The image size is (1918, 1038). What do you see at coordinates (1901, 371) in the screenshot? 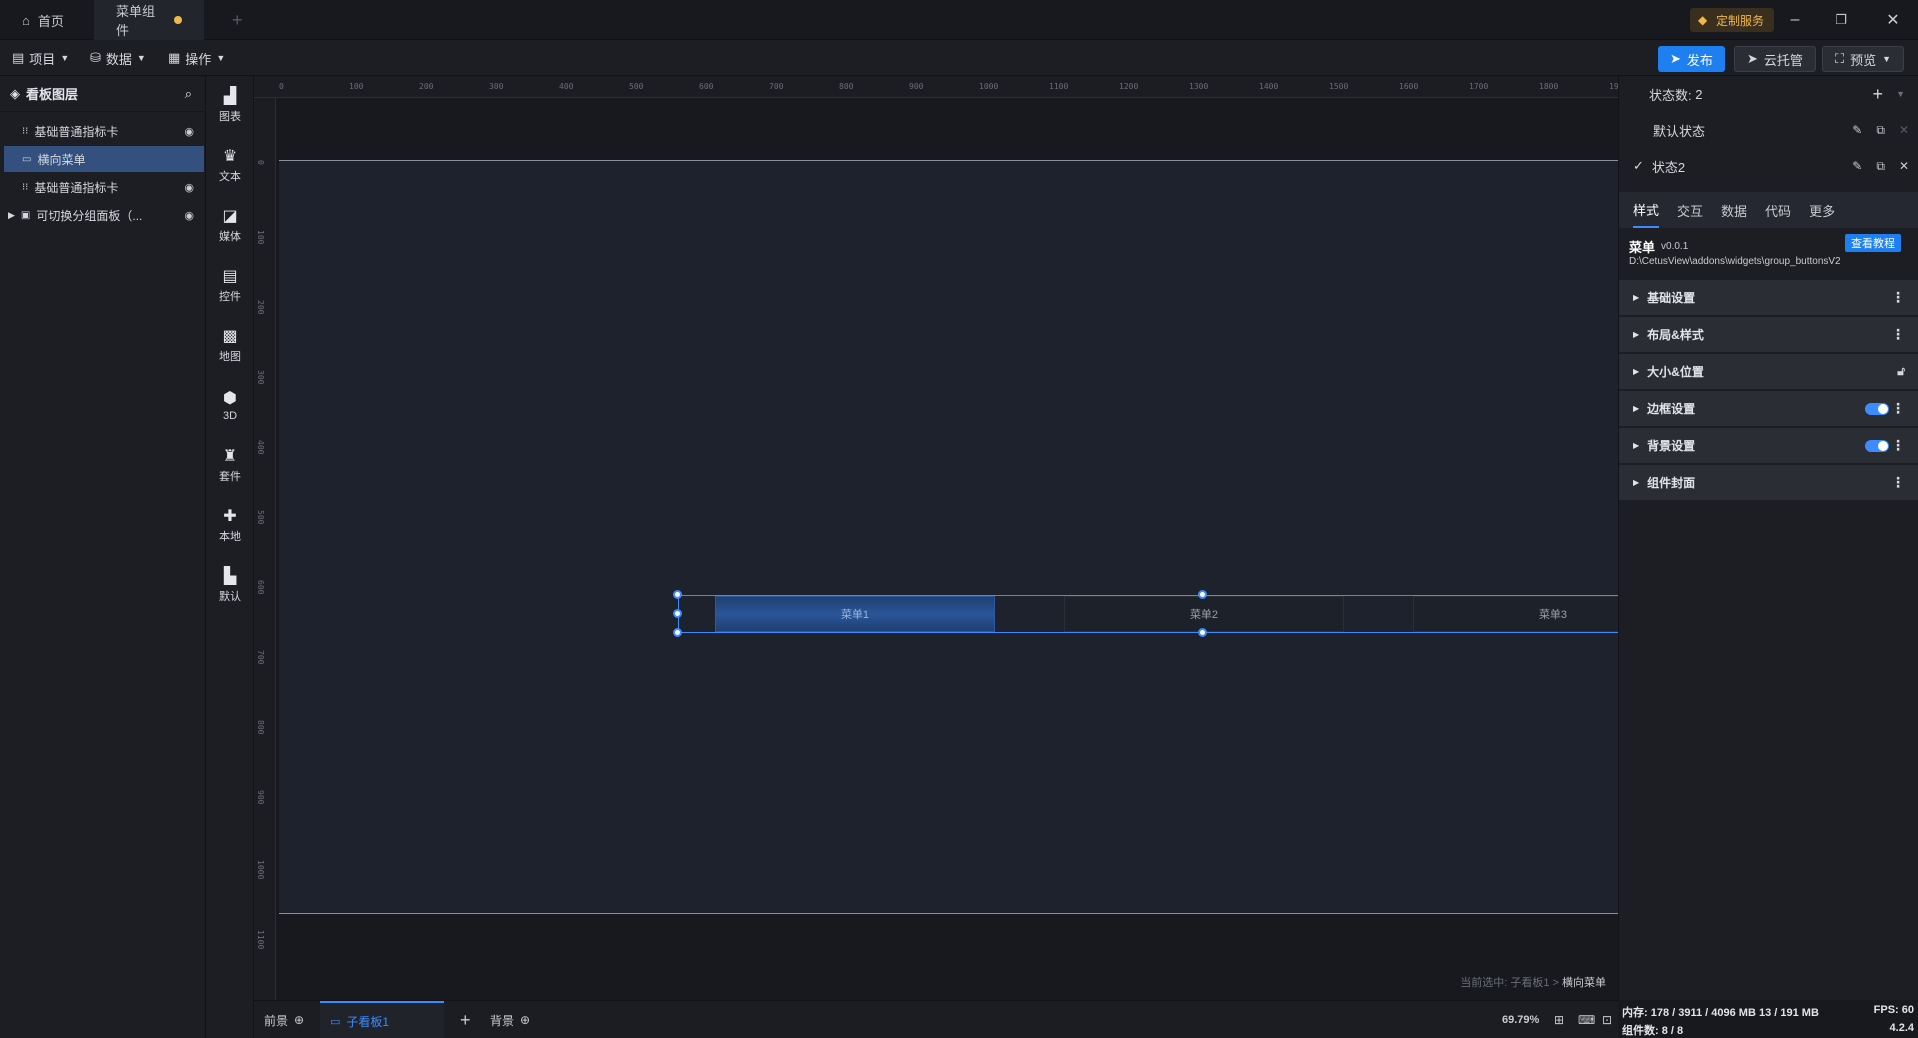
I see `lock-icon: 🔓︎` at bounding box center [1901, 371].